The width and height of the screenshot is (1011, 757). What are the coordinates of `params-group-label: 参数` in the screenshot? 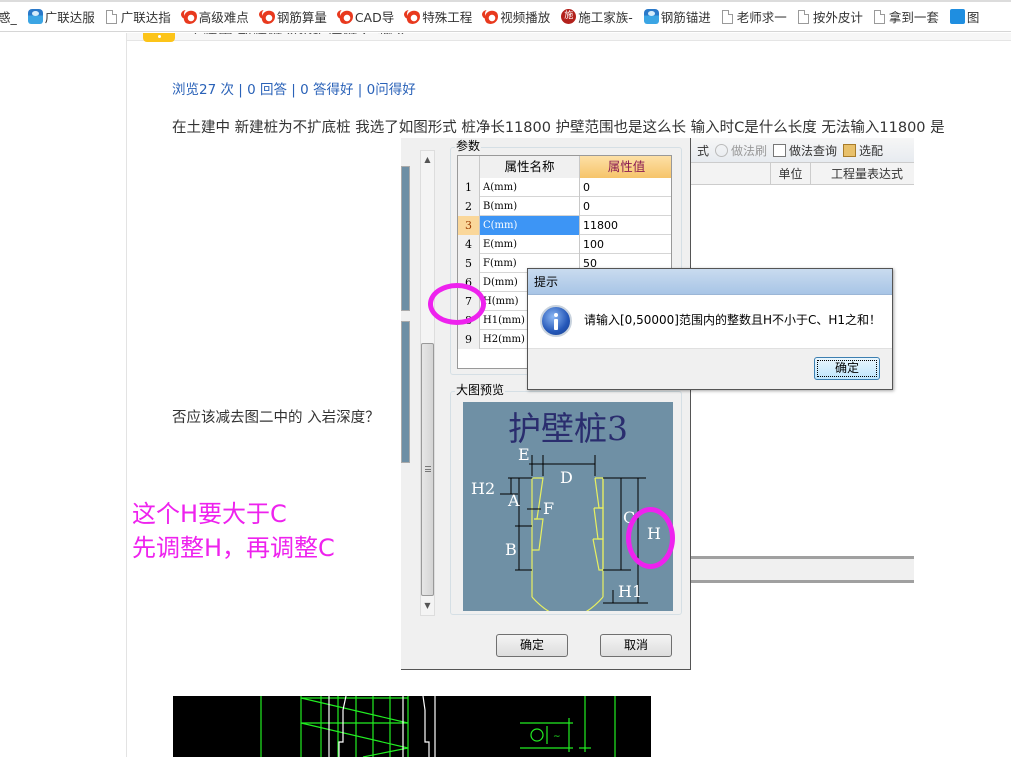 It's located at (468, 146).